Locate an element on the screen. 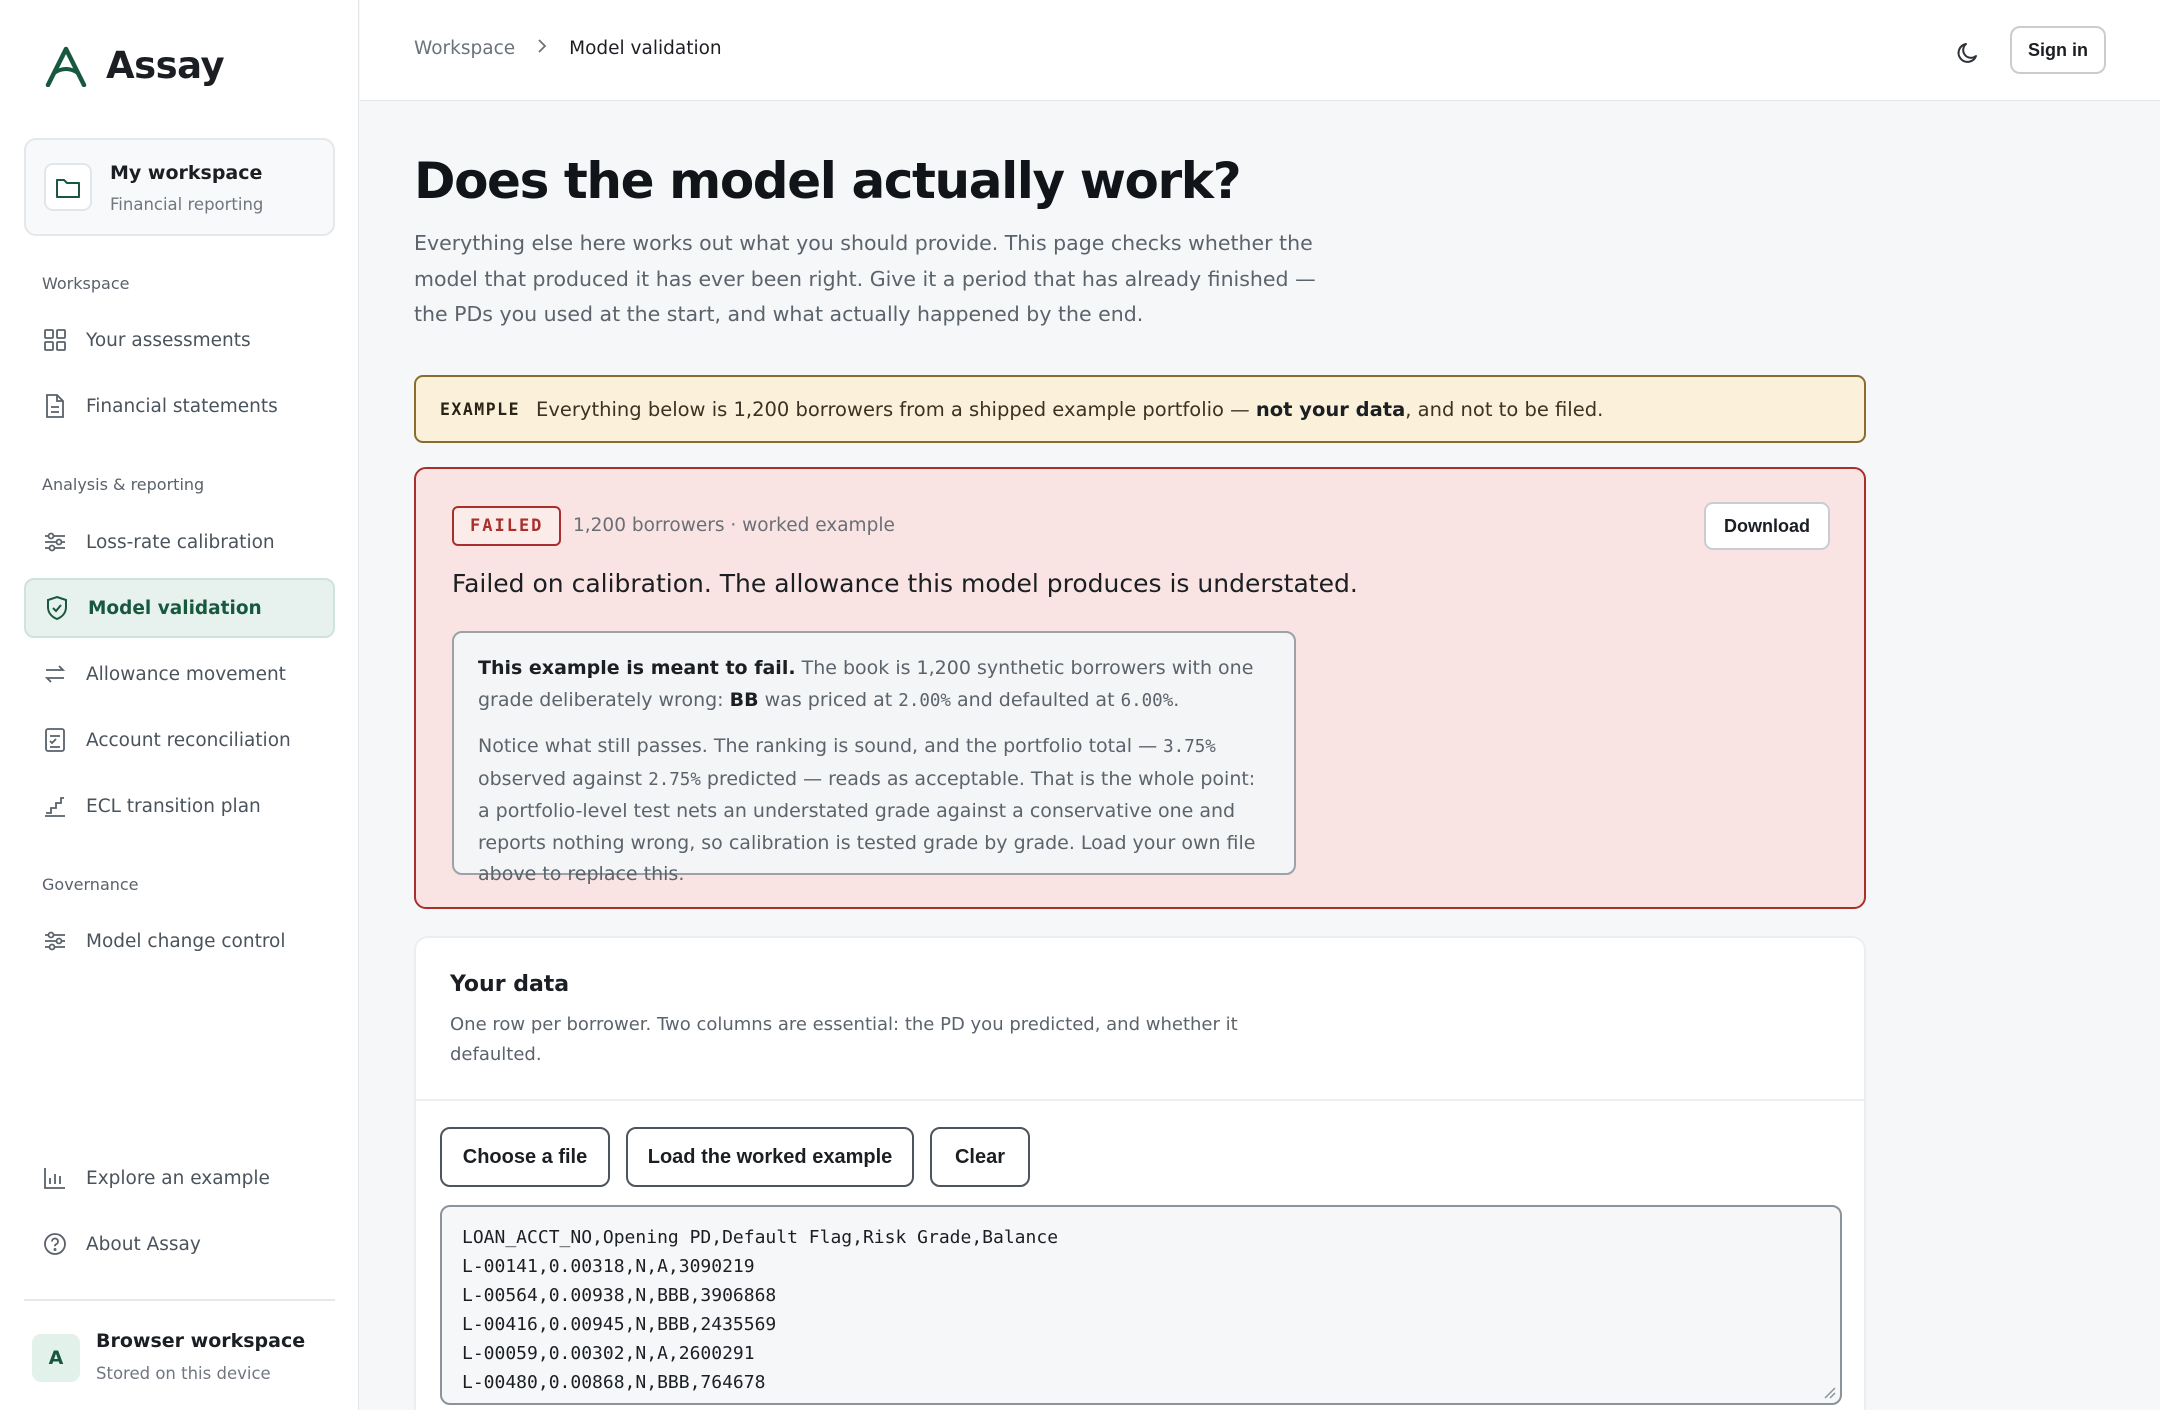  breadcrumb-current: Model validation is located at coordinates (645, 48).